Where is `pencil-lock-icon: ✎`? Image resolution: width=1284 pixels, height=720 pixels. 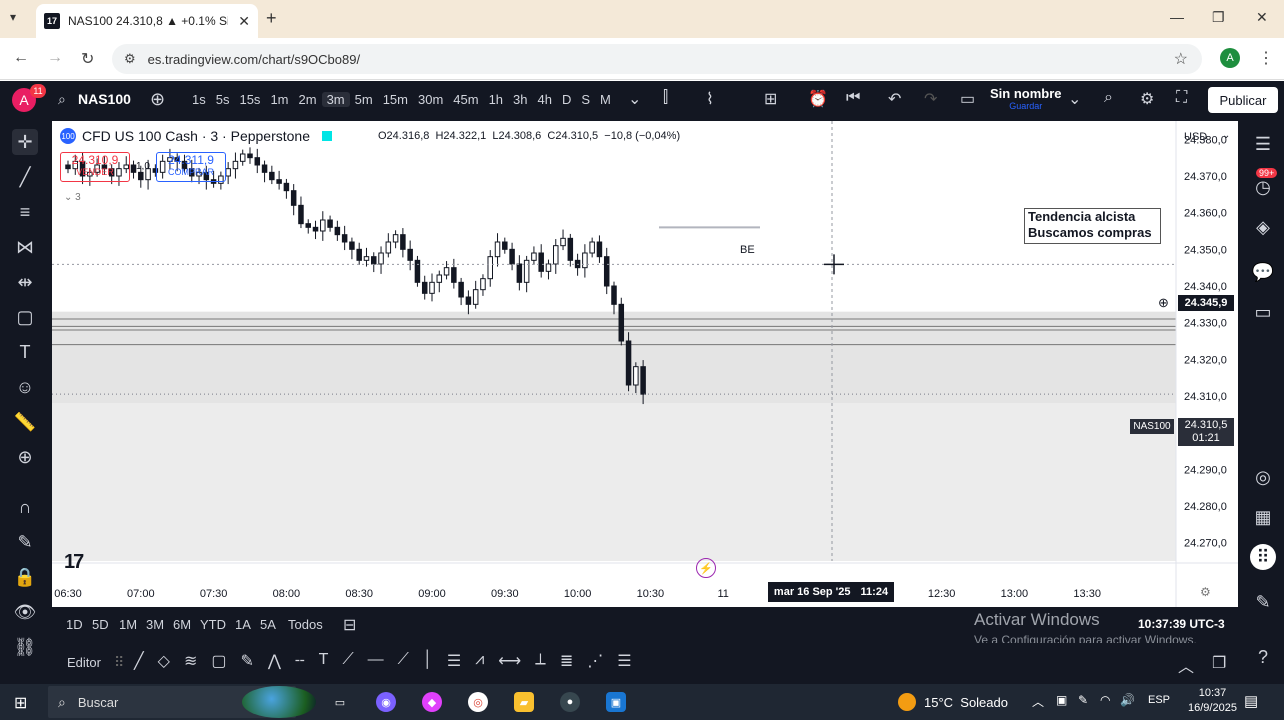
pencil-lock-icon: ✎ is located at coordinates (25, 542).